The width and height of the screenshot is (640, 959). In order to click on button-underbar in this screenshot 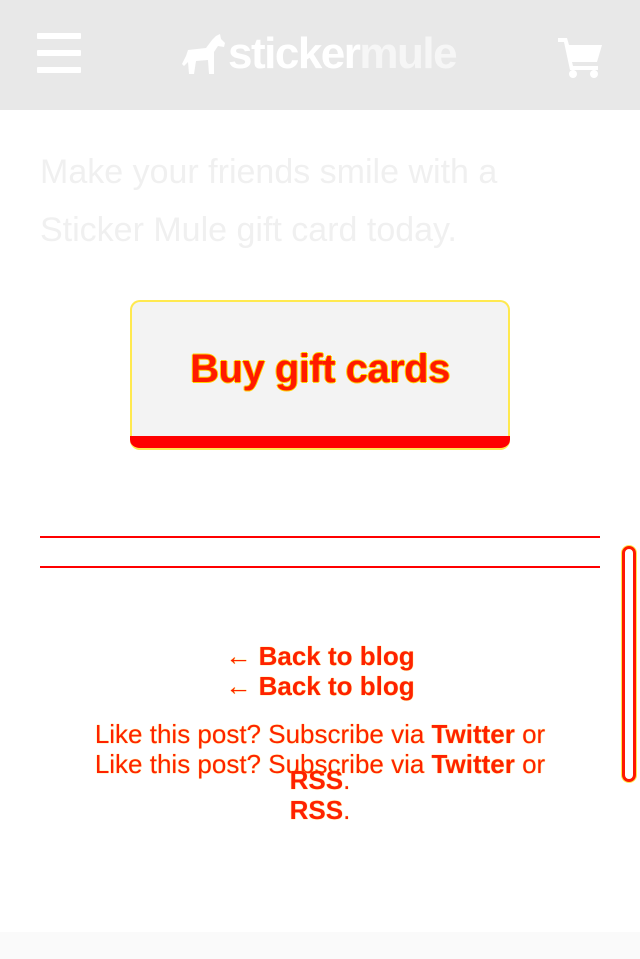, I will do `click(320, 443)`.